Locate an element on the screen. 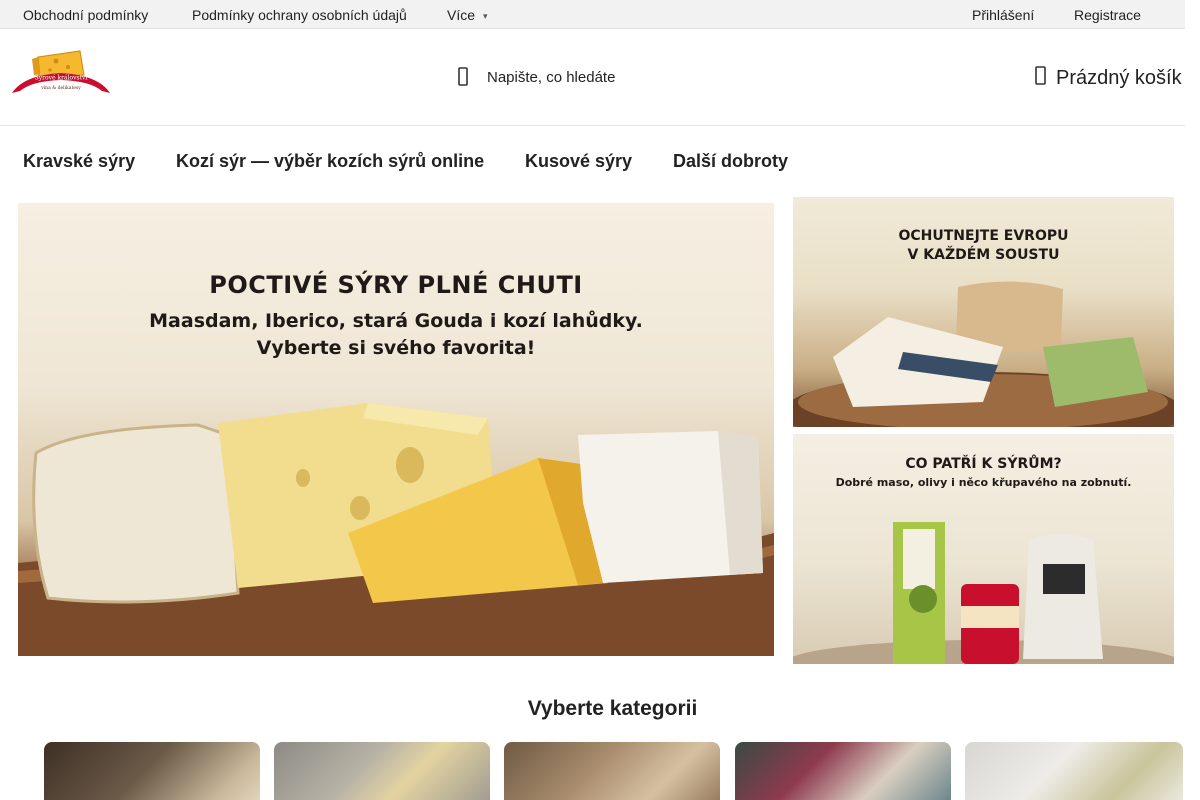 The image size is (1200, 800). logo: Sýrové království vína & delikatesy is located at coordinates (61, 73).